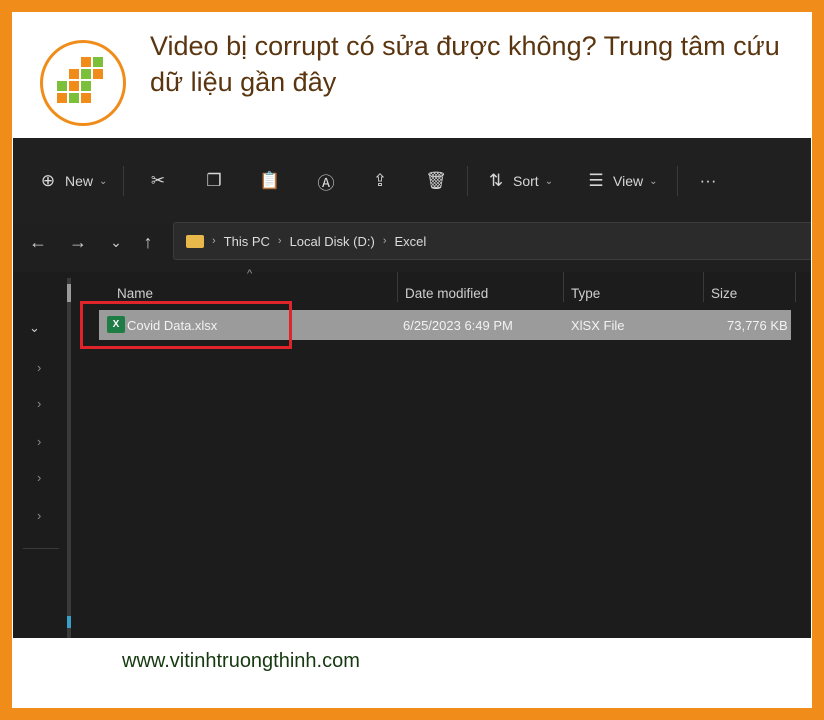 Image resolution: width=824 pixels, height=720 pixels. Describe the element at coordinates (598, 325) in the screenshot. I see `file-type: XlSX File` at that location.